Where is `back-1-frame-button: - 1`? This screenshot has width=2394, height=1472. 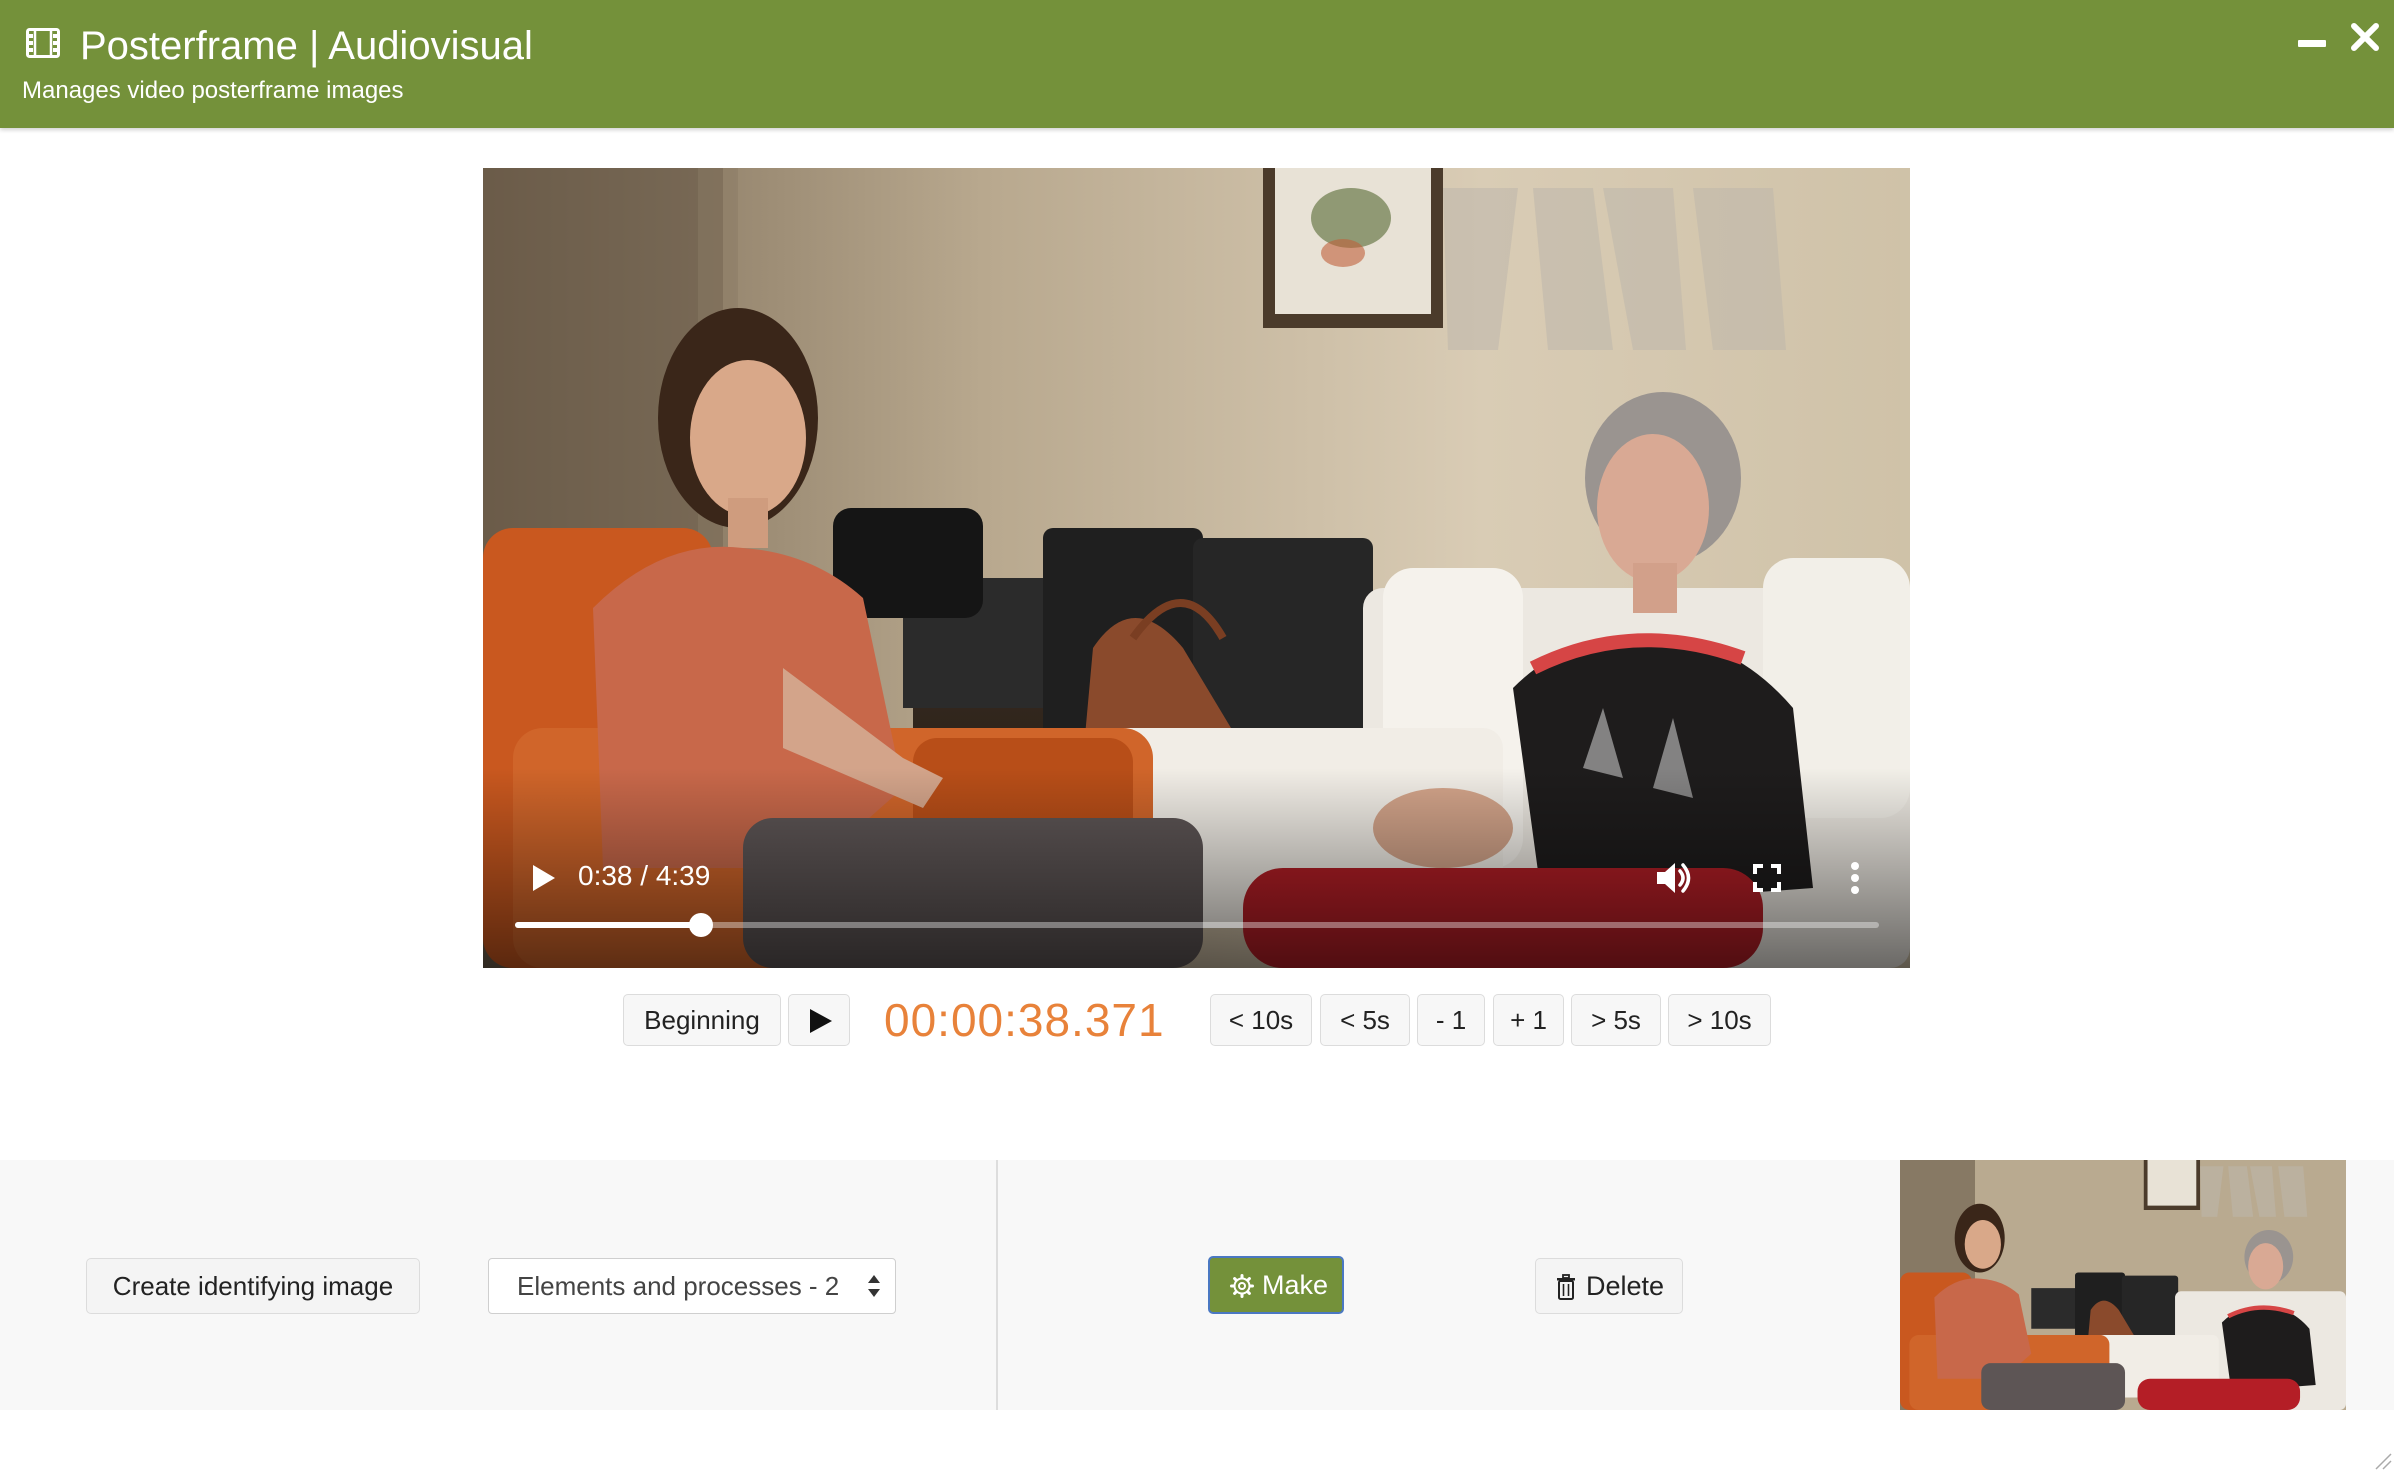
back-1-frame-button: - 1 is located at coordinates (1451, 1020).